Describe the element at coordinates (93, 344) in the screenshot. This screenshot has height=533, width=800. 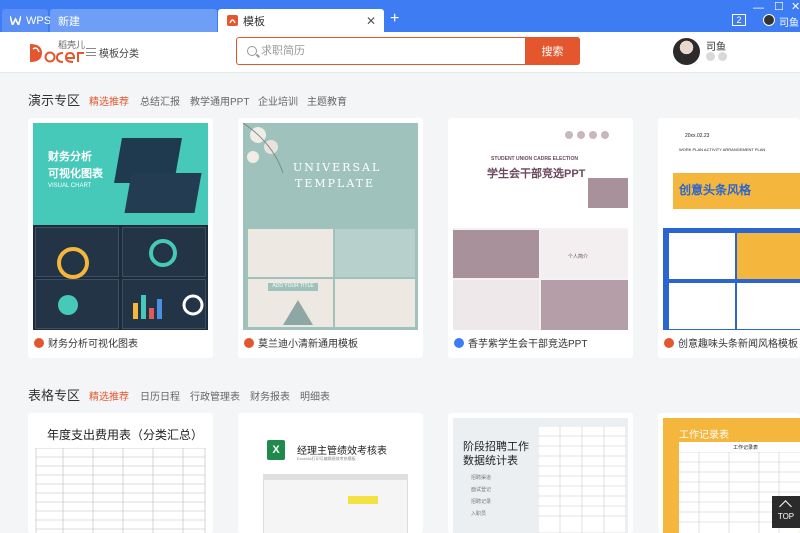
I see `template-title-text: 财务分析可视化图表` at that location.